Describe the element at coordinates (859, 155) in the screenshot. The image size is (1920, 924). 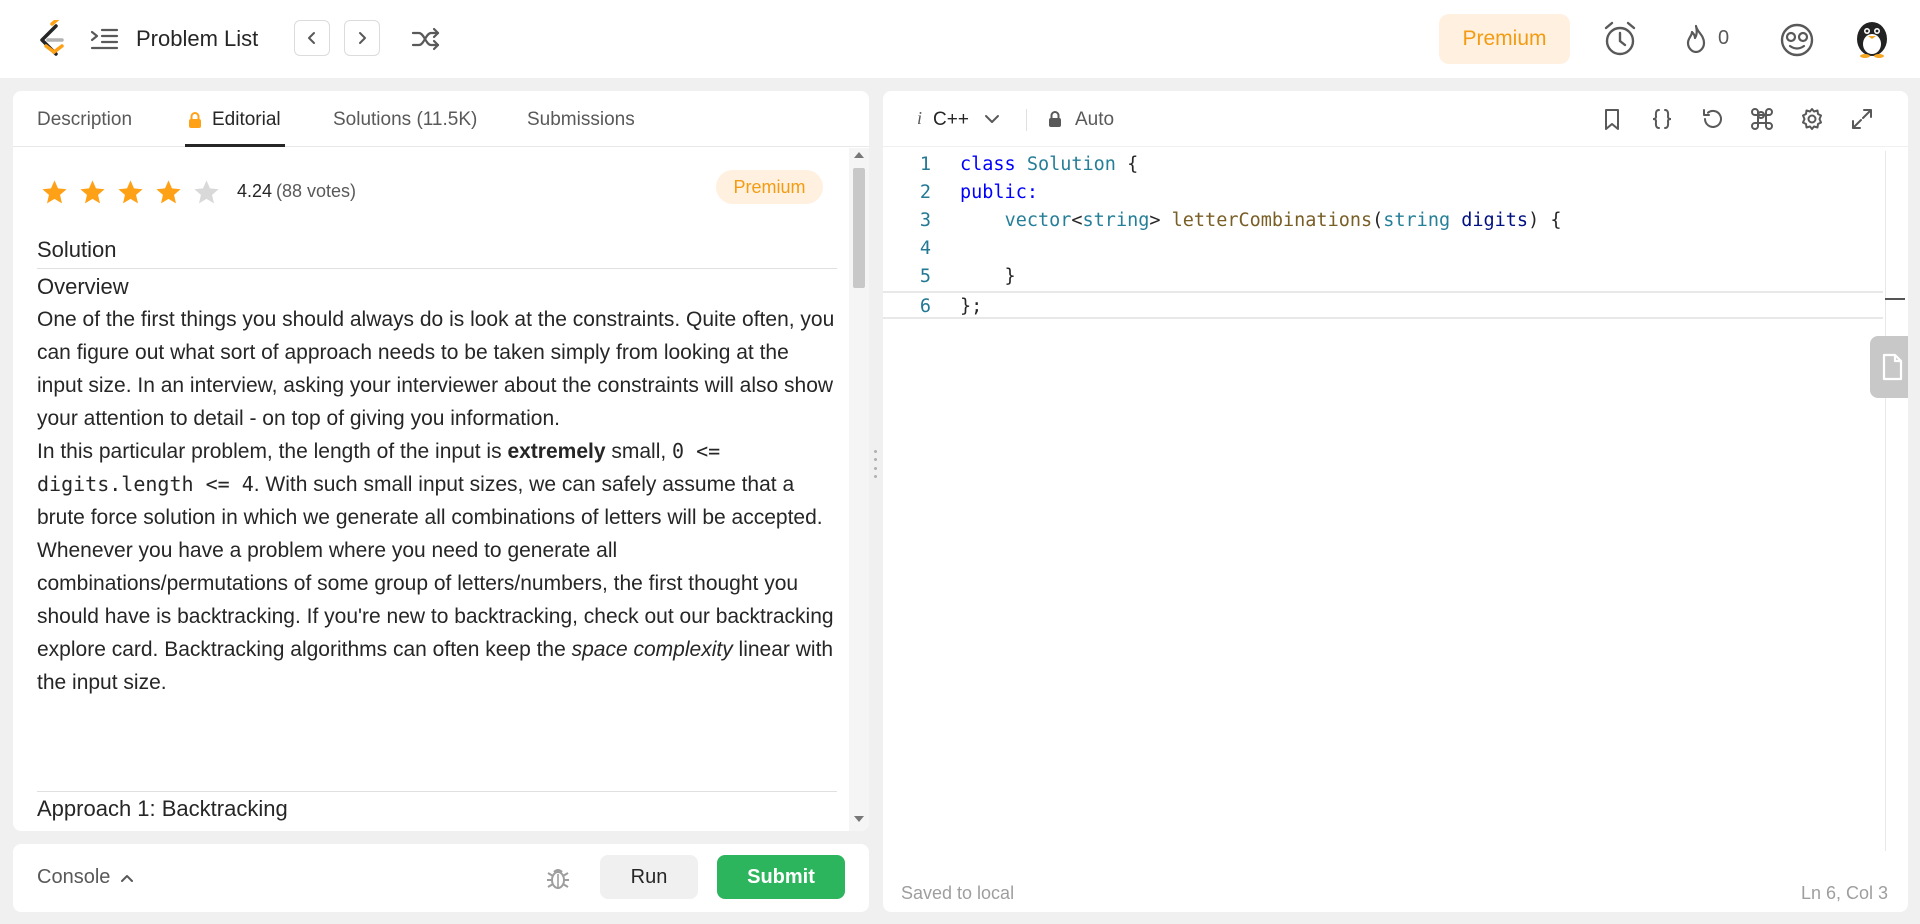
I see `scroll-up-arrow-icon` at that location.